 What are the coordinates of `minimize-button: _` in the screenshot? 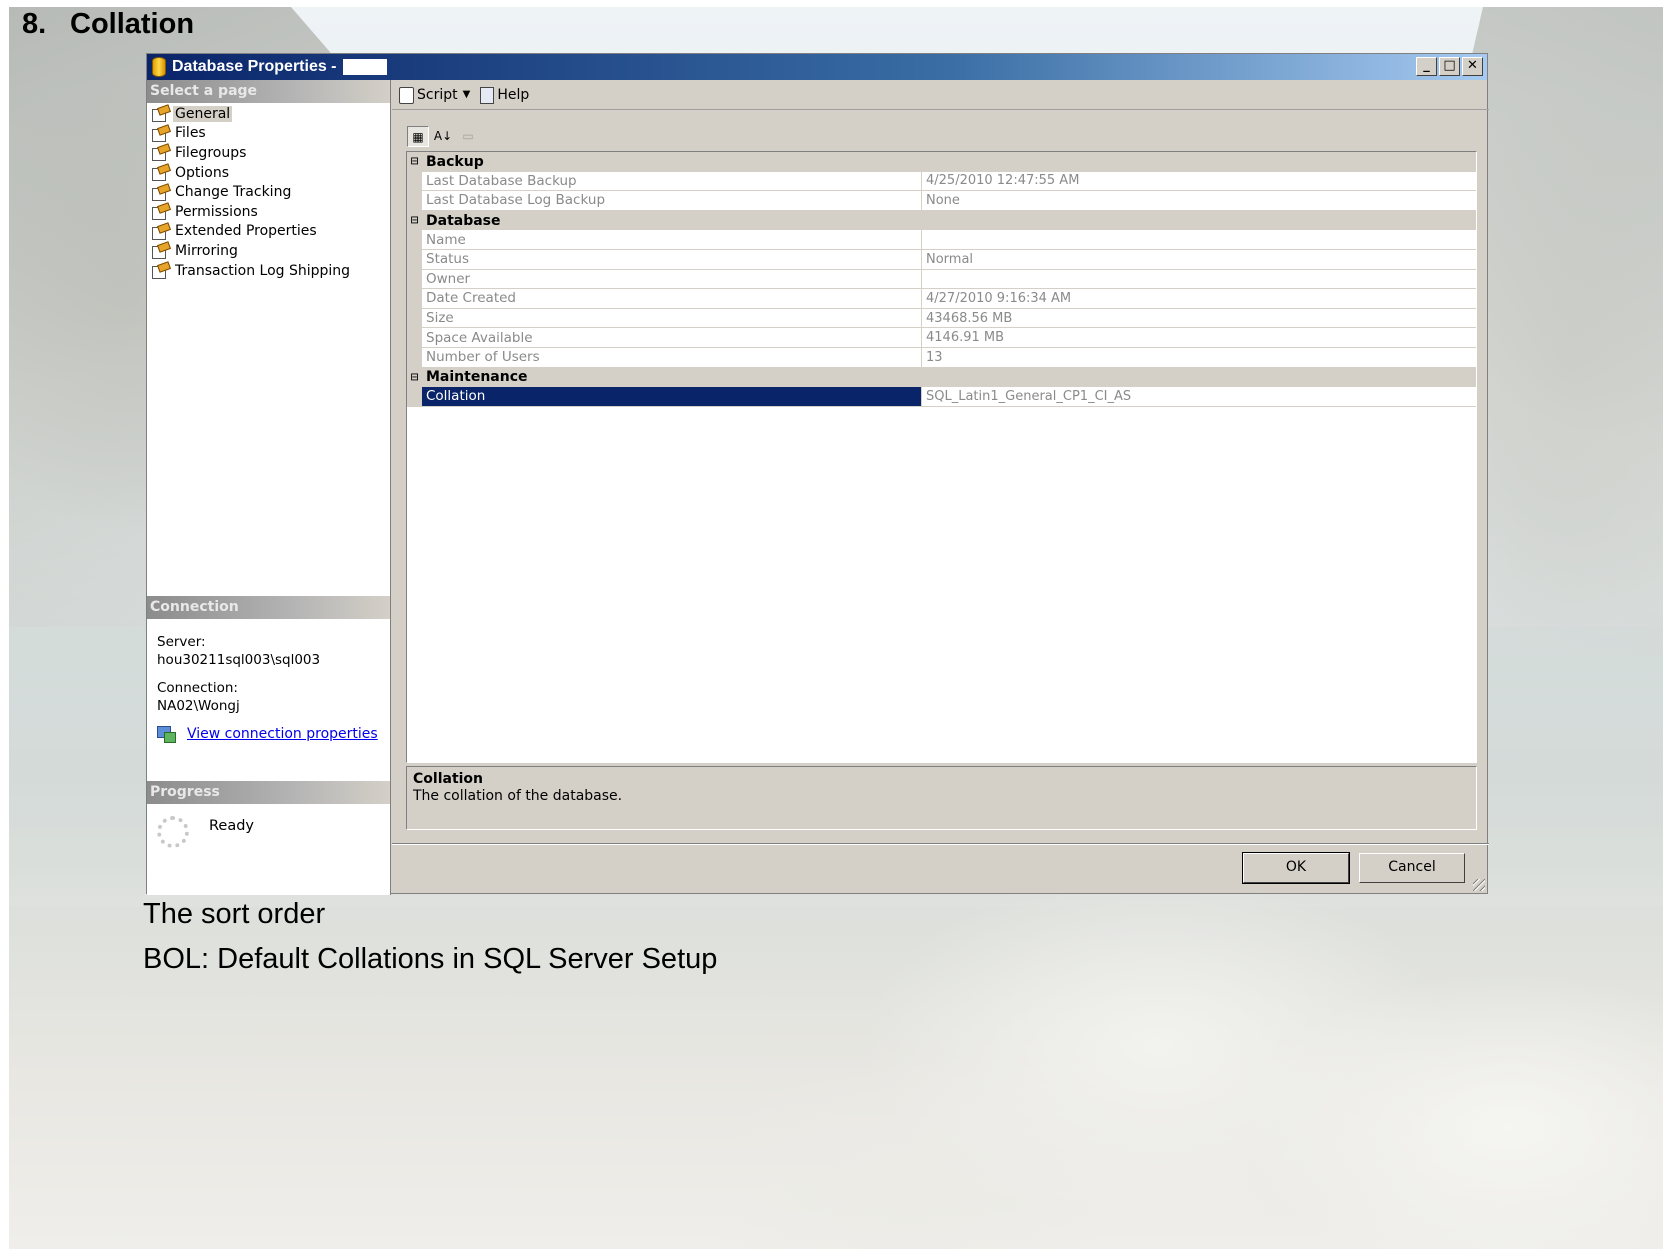 It's located at (1426, 66).